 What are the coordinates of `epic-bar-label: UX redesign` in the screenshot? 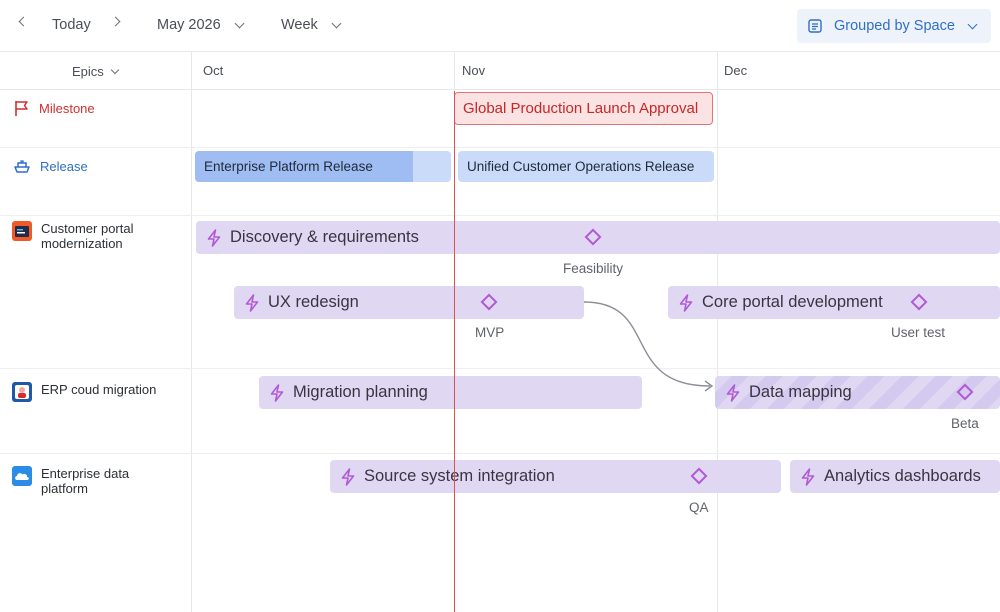 It's located at (313, 302).